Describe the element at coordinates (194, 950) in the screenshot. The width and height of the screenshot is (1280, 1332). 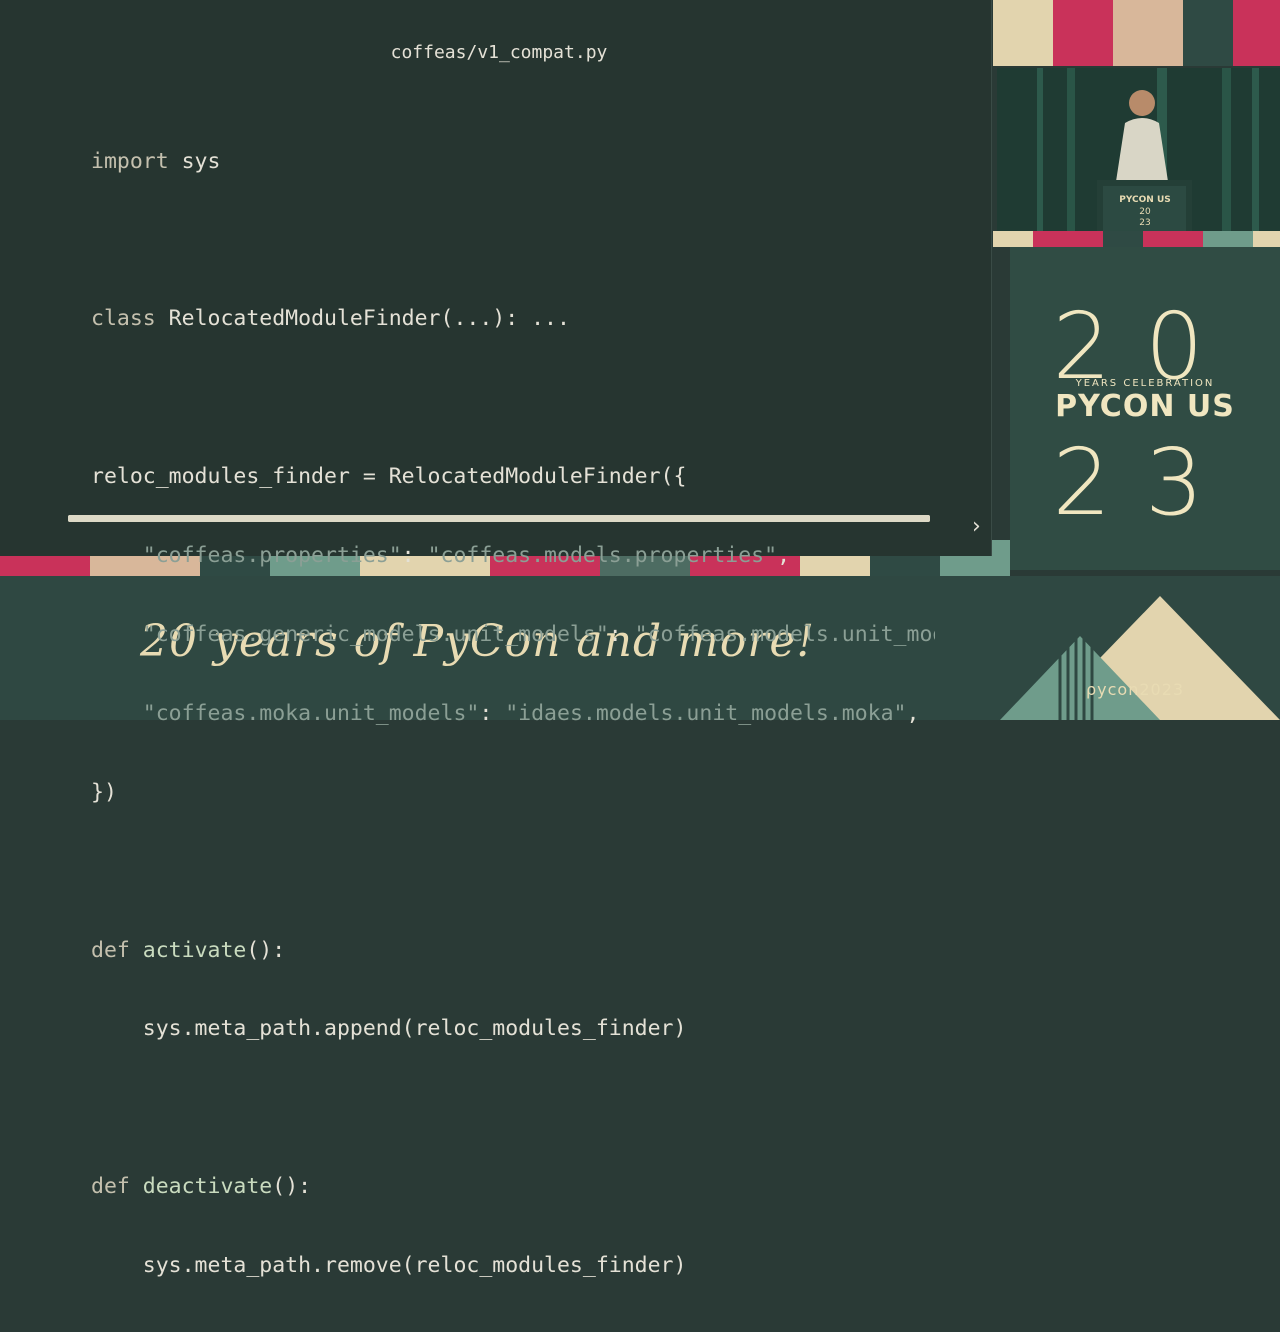
I see `code-function-name: activate` at that location.